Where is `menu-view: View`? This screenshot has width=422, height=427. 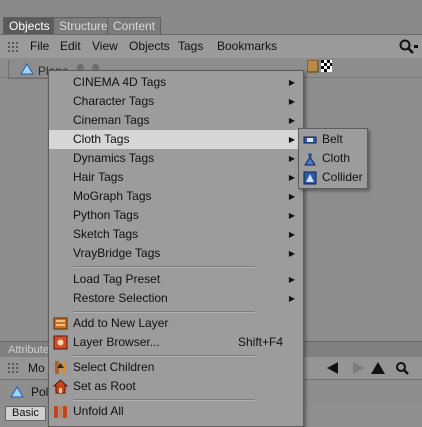 menu-view: View is located at coordinates (105, 46).